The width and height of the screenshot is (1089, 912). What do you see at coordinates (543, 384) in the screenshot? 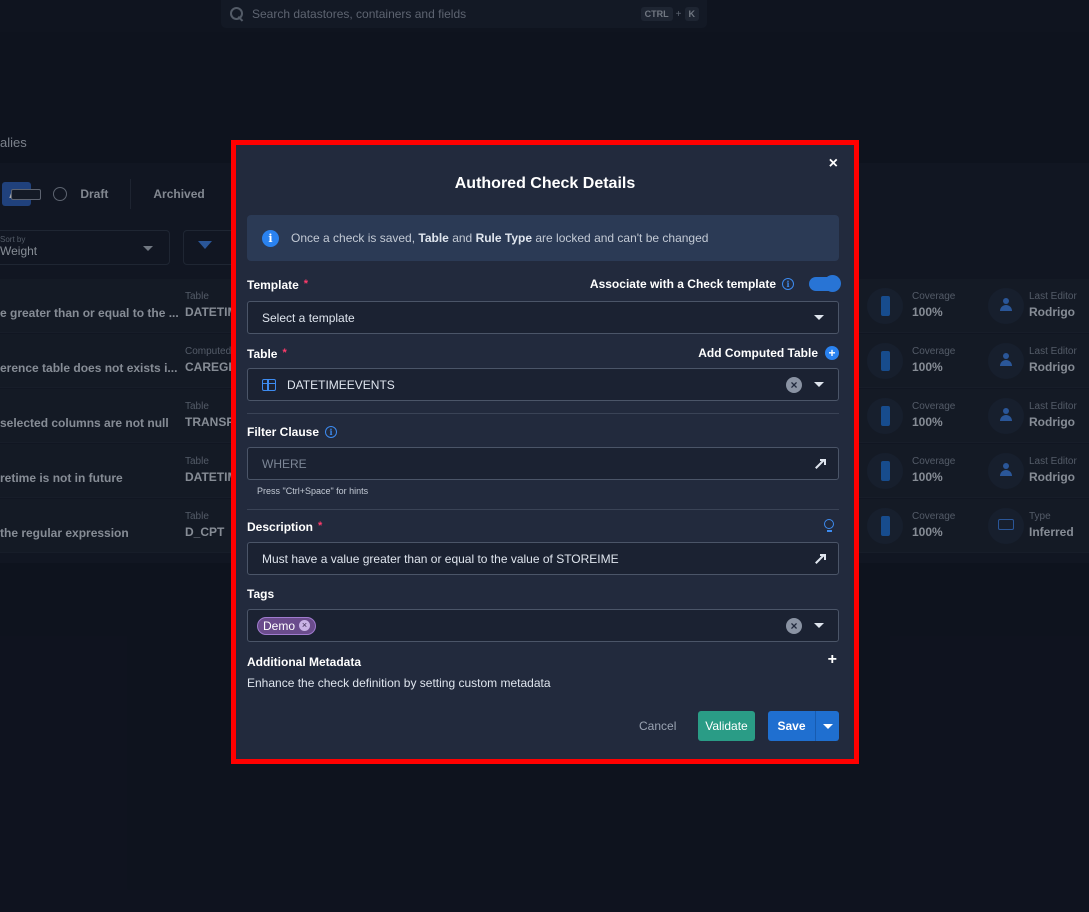
I see `table-select: DATETIMEEVENTS ×` at bounding box center [543, 384].